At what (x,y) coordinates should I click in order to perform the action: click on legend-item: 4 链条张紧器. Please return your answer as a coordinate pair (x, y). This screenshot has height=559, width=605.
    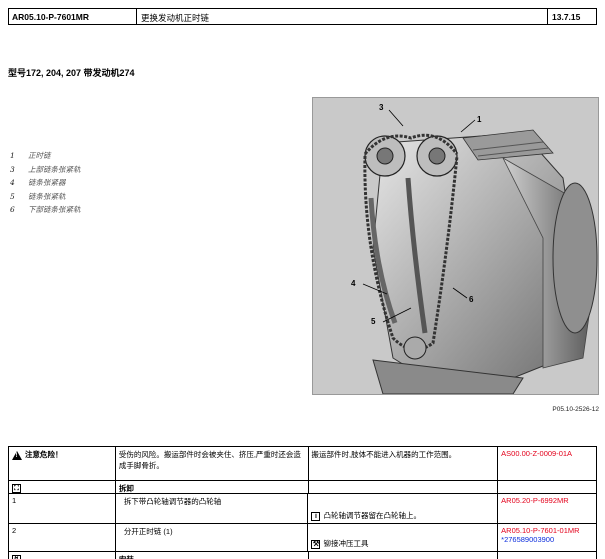
    Looking at the image, I should click on (45, 183).